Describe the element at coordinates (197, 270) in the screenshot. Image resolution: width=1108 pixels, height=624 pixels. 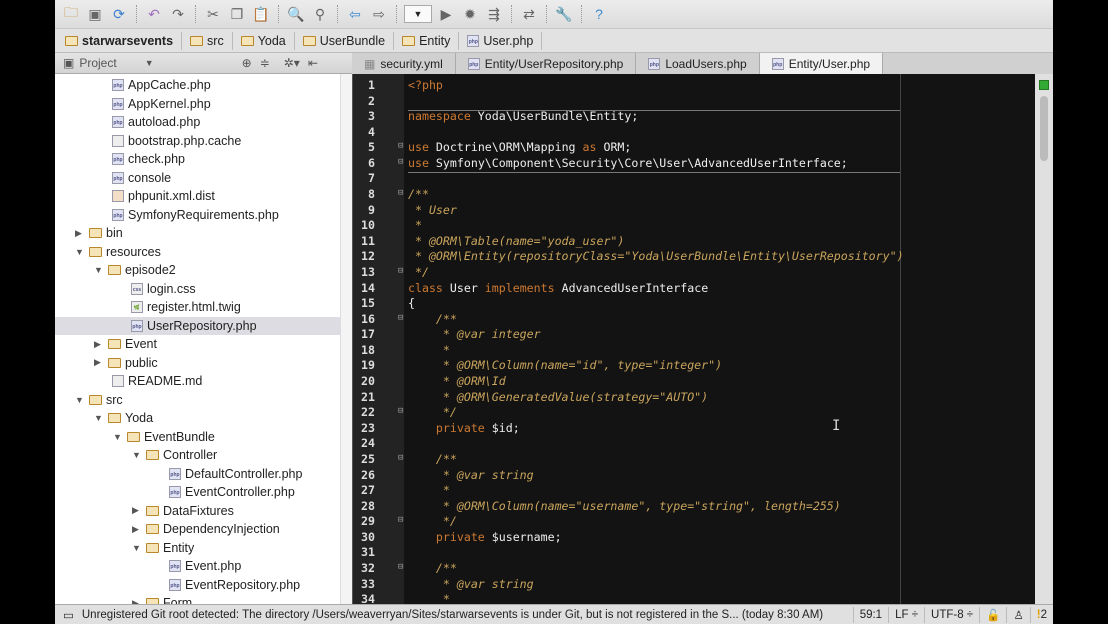
I see `tree-item: ▼ episode2` at that location.